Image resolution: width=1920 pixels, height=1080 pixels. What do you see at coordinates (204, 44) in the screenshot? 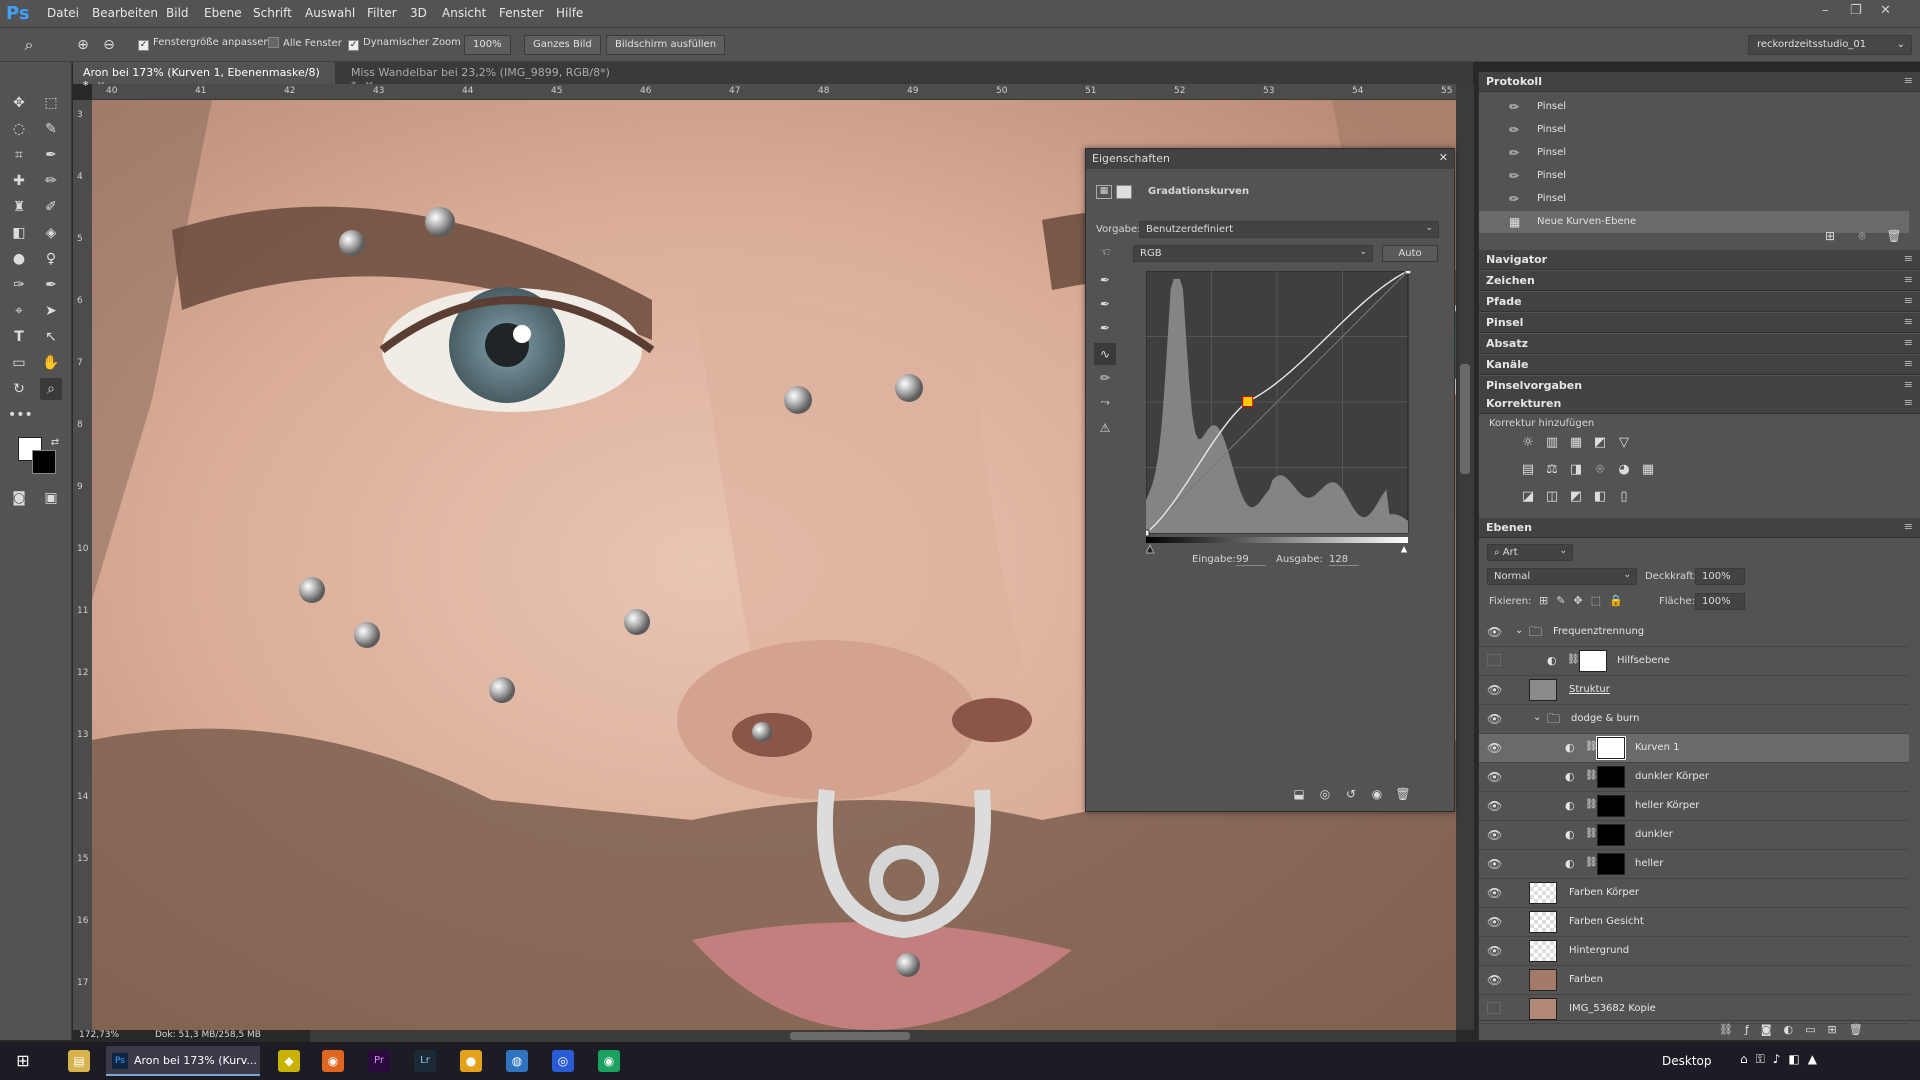
I see `resize-windows-checkbox: ✓ Fenstergröße anpassen` at bounding box center [204, 44].